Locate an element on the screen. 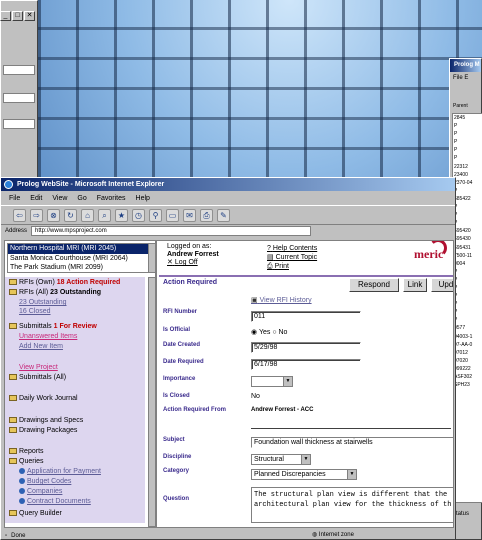 Image resolution: width=482 pixels, height=540 pixels. back-icon: ⇦ is located at coordinates (19, 215).